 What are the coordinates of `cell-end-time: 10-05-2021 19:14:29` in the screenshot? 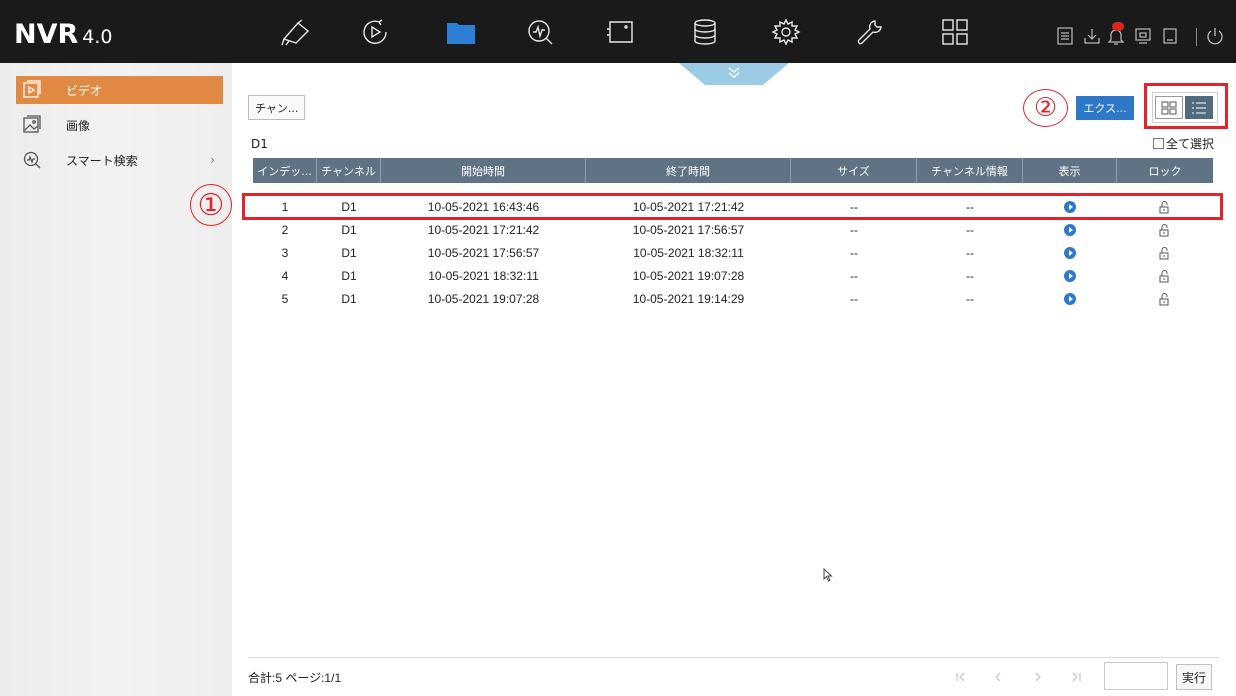 It's located at (688, 299).